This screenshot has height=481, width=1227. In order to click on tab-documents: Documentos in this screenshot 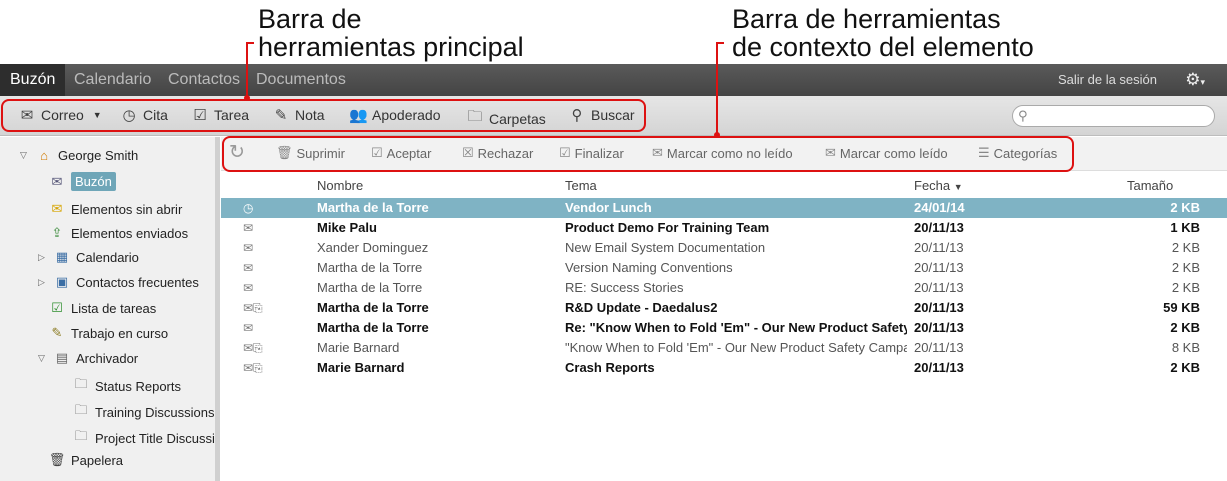, I will do `click(301, 80)`.